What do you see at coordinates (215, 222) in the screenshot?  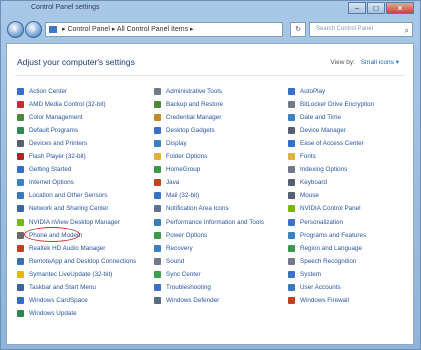 I see `panel-item-label: Performance Information and Tools` at bounding box center [215, 222].